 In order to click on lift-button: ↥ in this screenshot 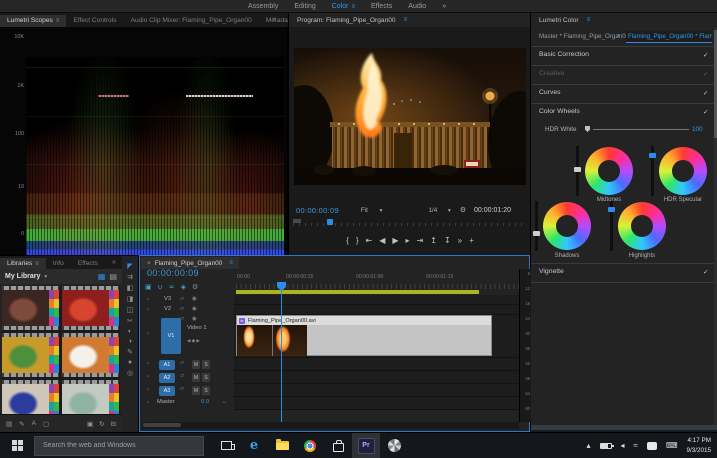, I will do `click(433, 240)`.